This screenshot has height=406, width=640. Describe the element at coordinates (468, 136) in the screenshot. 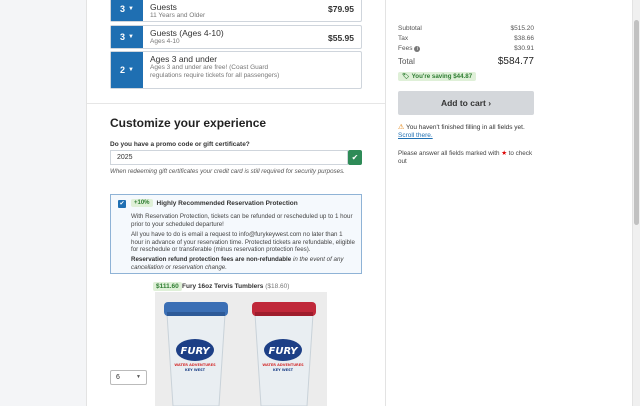

I see `scroll-there-link: Scroll there.` at that location.